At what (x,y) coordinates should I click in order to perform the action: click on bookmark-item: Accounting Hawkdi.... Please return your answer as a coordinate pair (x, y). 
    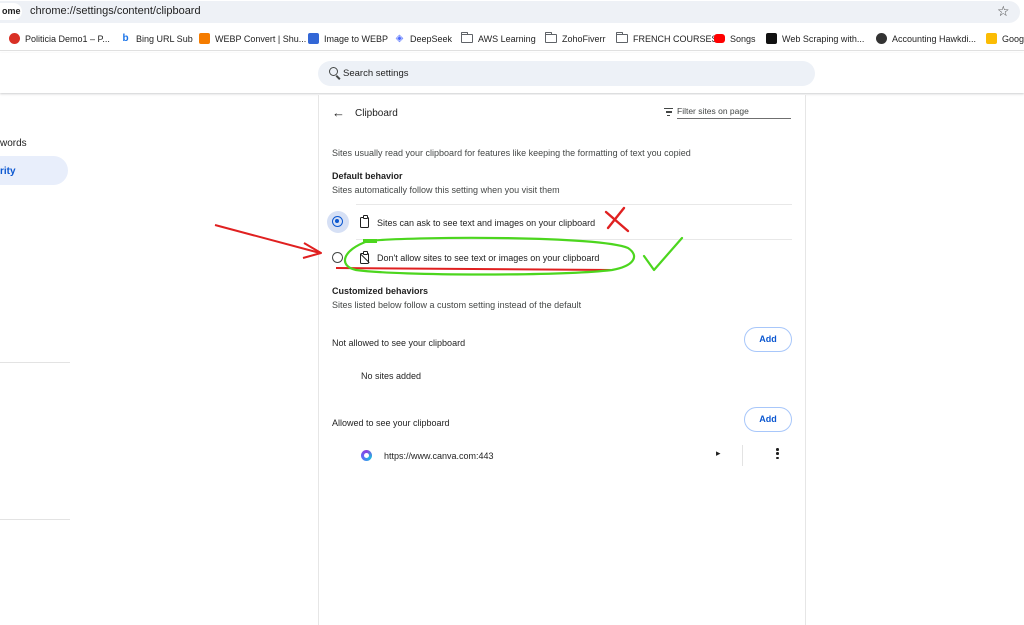
    Looking at the image, I should click on (926, 38).